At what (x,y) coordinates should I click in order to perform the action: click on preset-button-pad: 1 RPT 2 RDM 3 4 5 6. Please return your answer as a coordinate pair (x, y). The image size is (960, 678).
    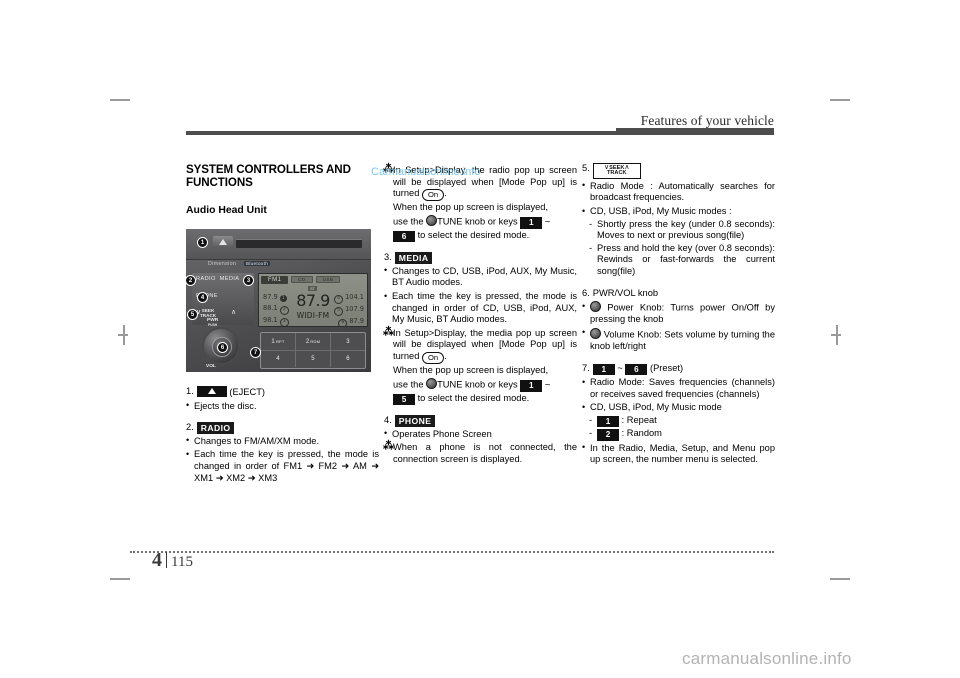
    Looking at the image, I should click on (313, 350).